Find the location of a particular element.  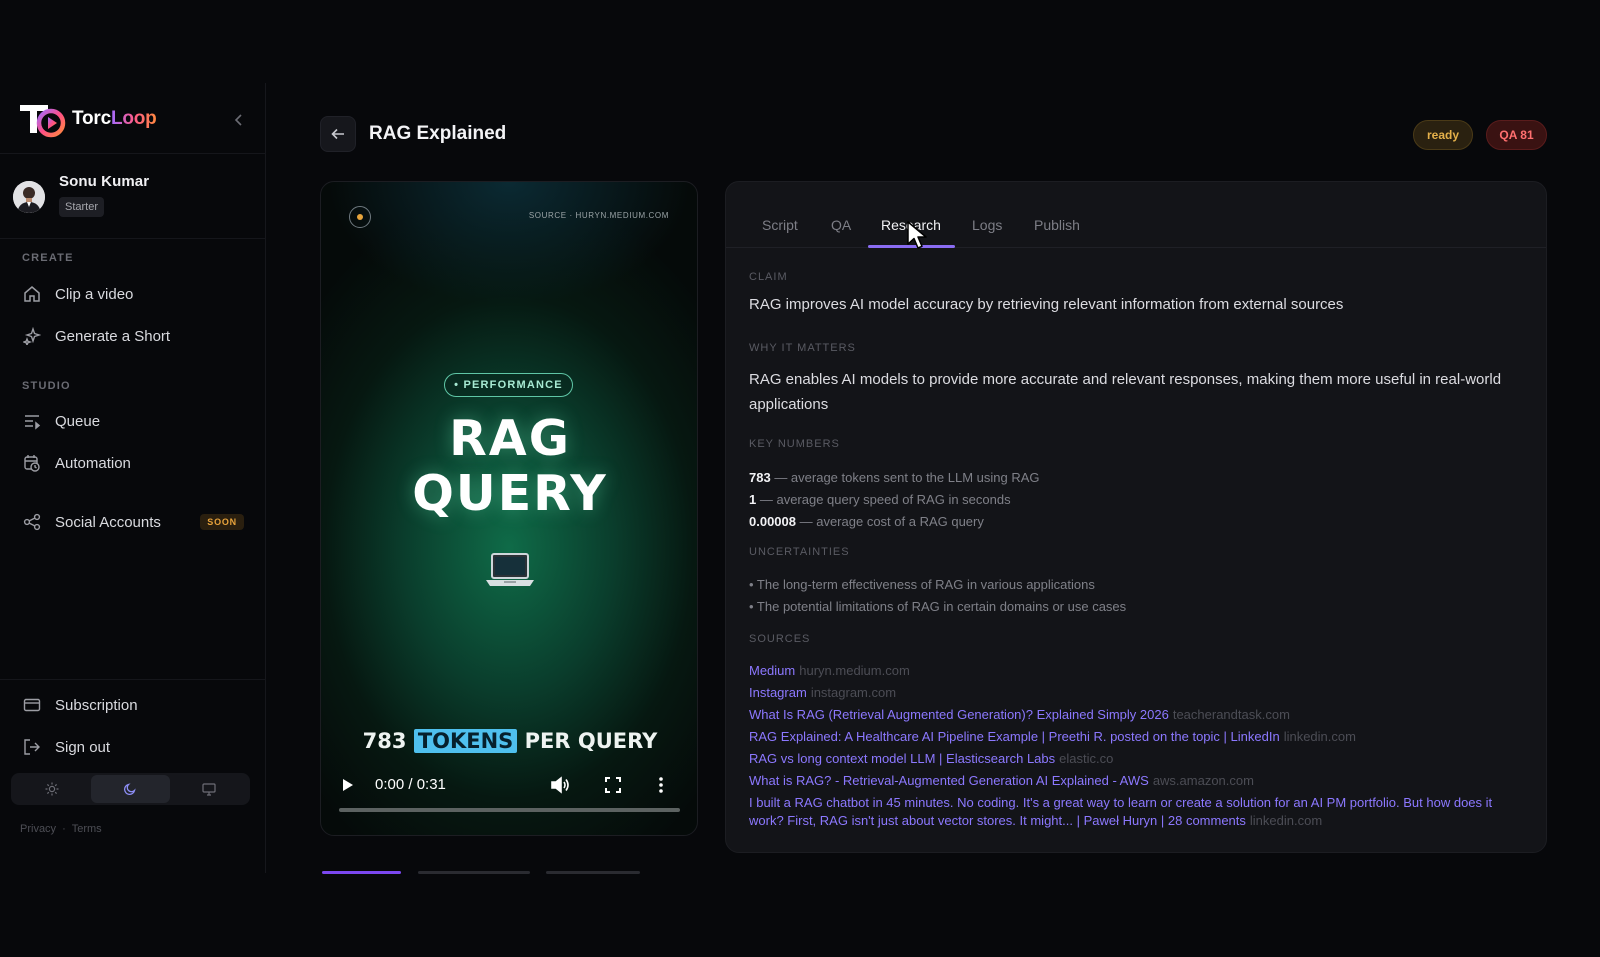

privacy-link: Privacy is located at coordinates (38, 829).